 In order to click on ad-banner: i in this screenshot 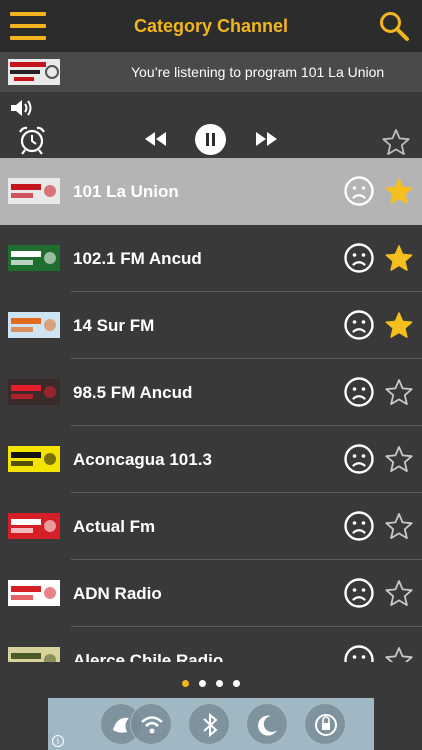, I will do `click(211, 724)`.